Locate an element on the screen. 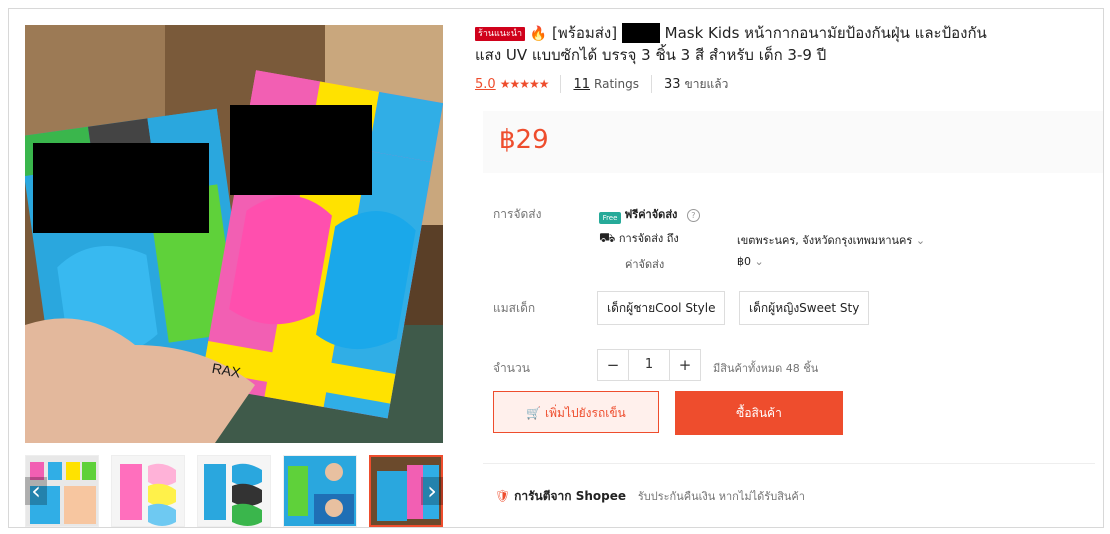 Image resolution: width=1110 pixels, height=534 pixels. price: ฿29 is located at coordinates (524, 140).